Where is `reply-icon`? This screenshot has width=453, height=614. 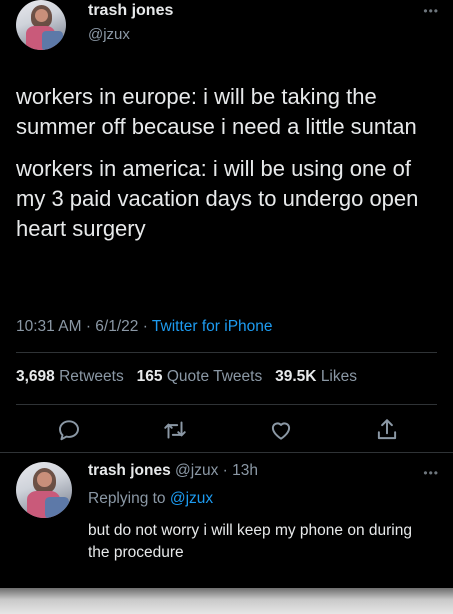 reply-icon is located at coordinates (69, 430).